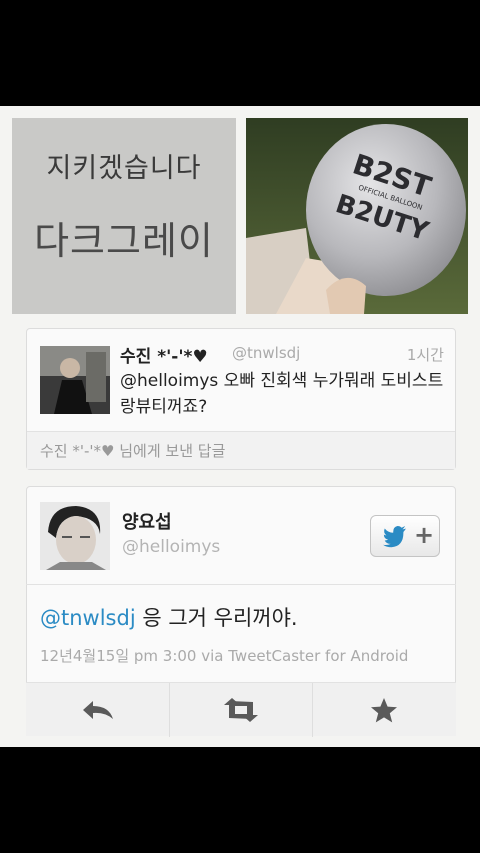  I want to click on quote-line-1: 지키겠습니다, so click(124, 168).